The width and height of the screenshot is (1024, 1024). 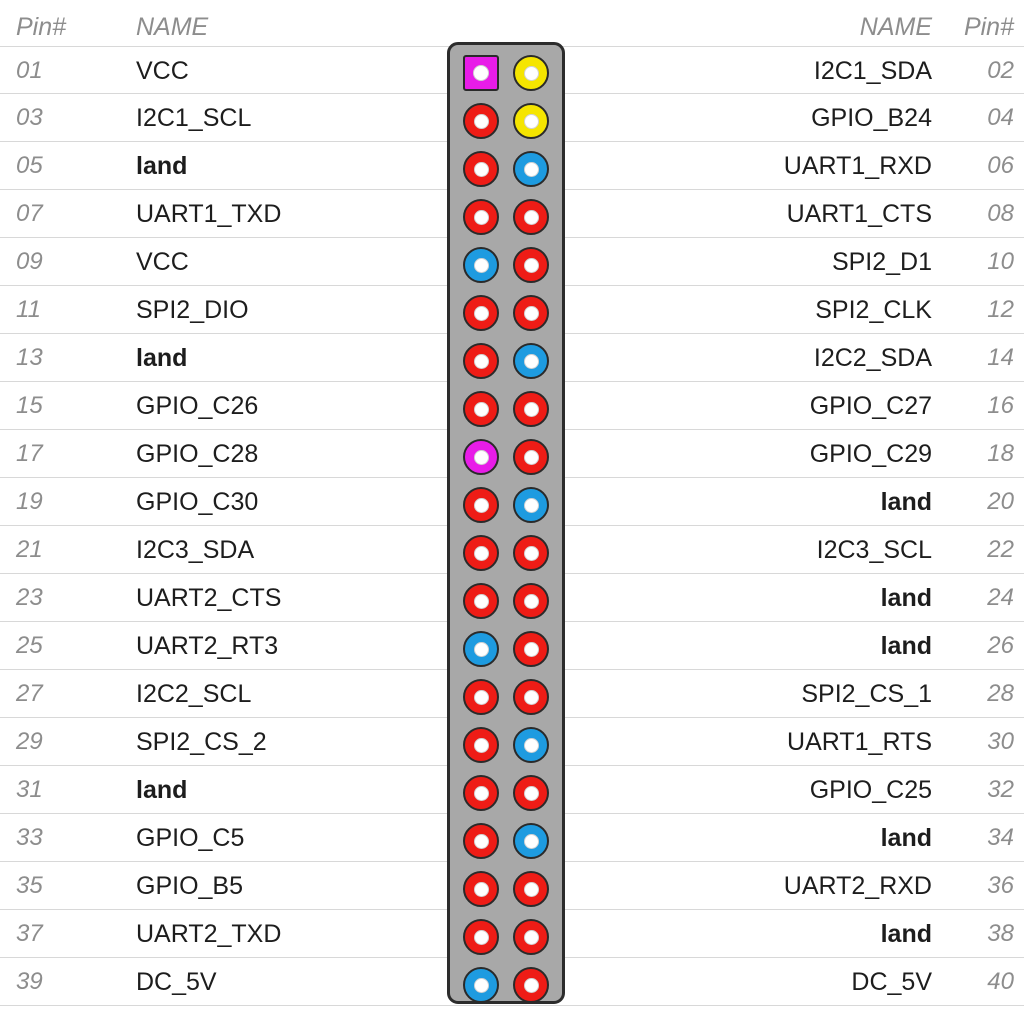 What do you see at coordinates (906, 598) in the screenshot?
I see `name_right: land` at bounding box center [906, 598].